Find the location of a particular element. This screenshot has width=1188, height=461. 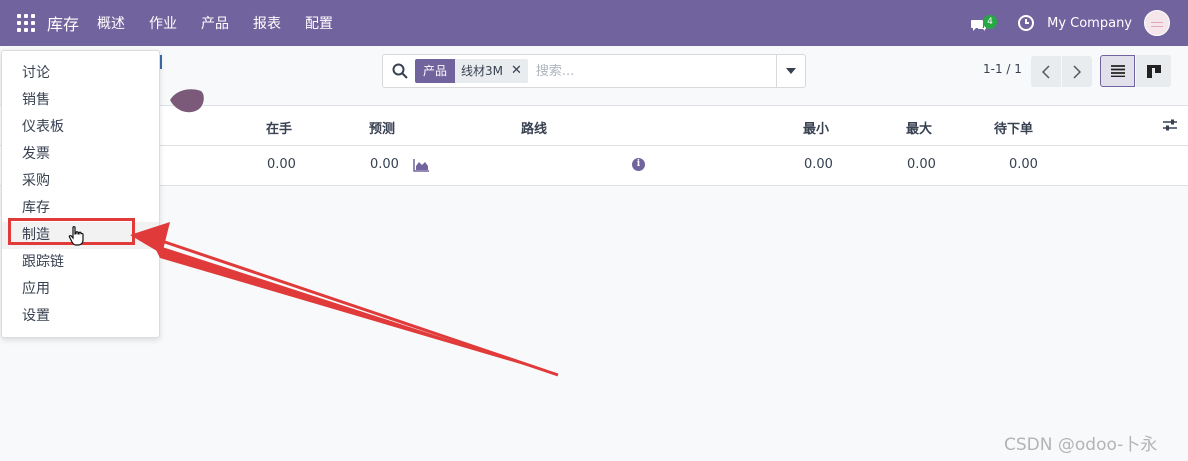

column-min: 最小 is located at coordinates (816, 127).